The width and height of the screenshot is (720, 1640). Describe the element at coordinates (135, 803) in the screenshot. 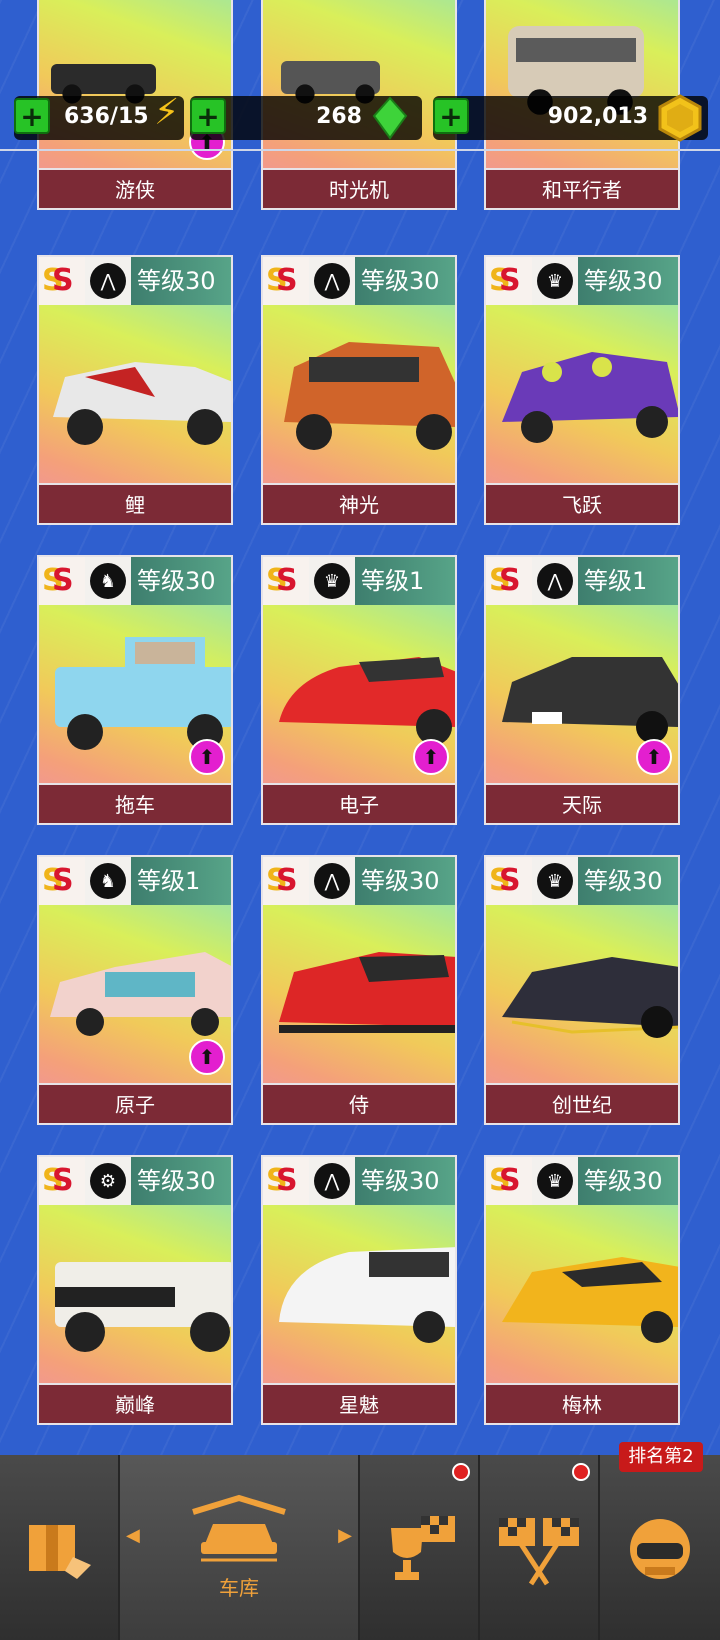

I see `car-name: 拖车` at that location.